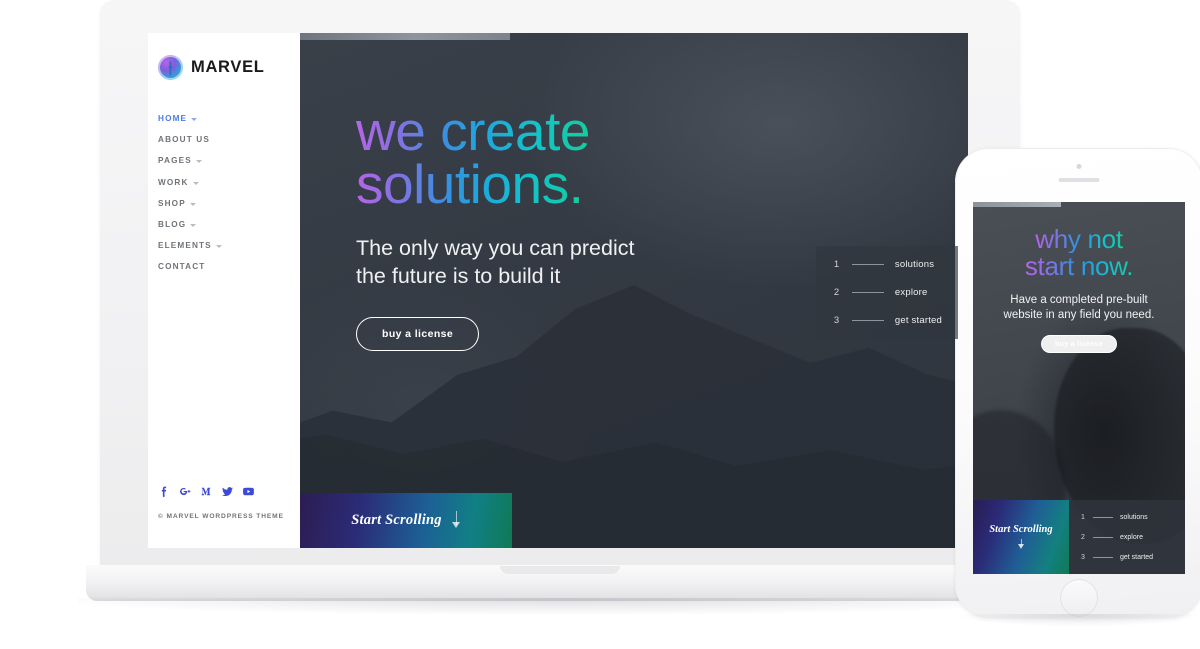  Describe the element at coordinates (560, 570) in the screenshot. I see `laptop-notch` at that location.